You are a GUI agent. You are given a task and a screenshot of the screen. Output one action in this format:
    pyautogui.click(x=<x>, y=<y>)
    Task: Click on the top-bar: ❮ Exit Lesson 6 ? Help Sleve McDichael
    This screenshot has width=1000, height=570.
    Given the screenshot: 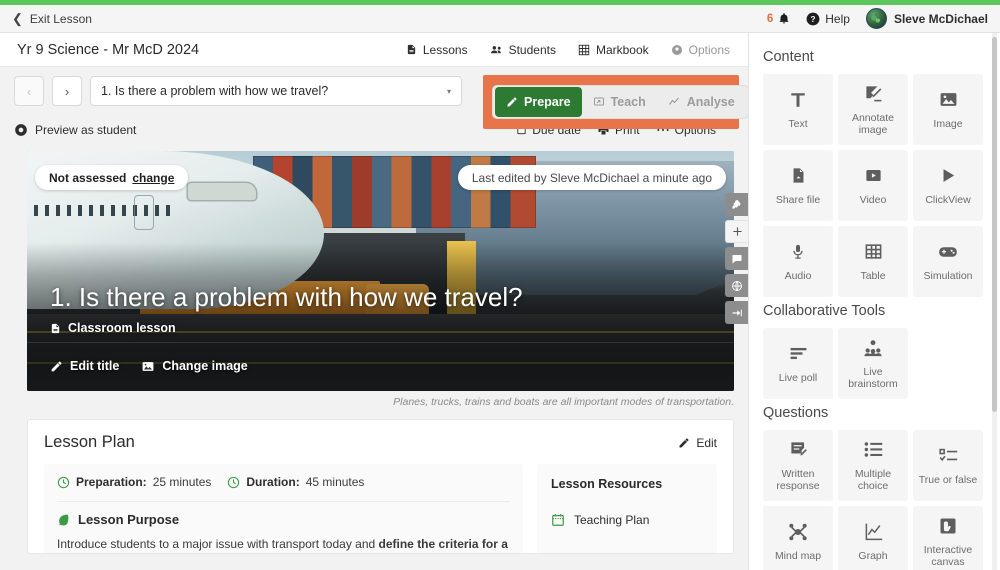 What is the action you would take?
    pyautogui.click(x=500, y=19)
    